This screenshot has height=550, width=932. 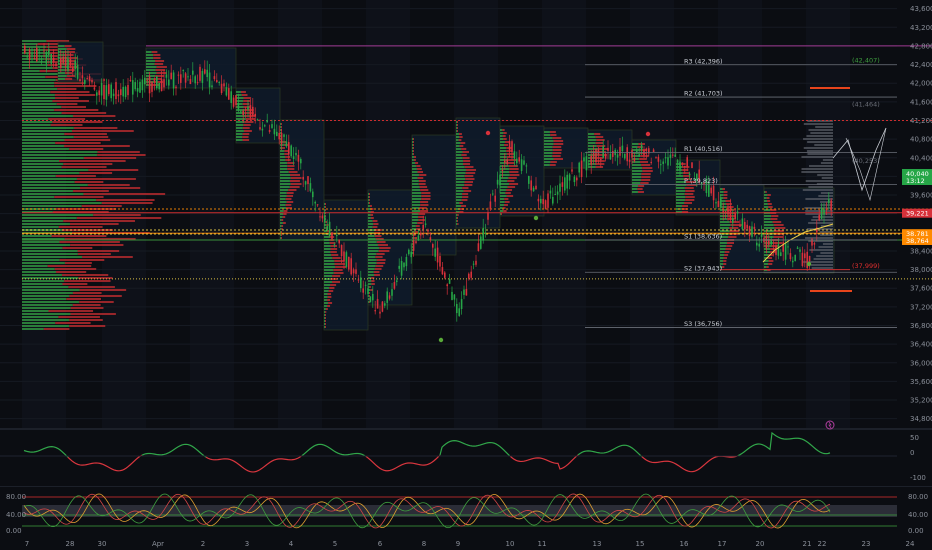 What do you see at coordinates (466, 543) in the screenshot?
I see `time-axis-bg` at bounding box center [466, 543].